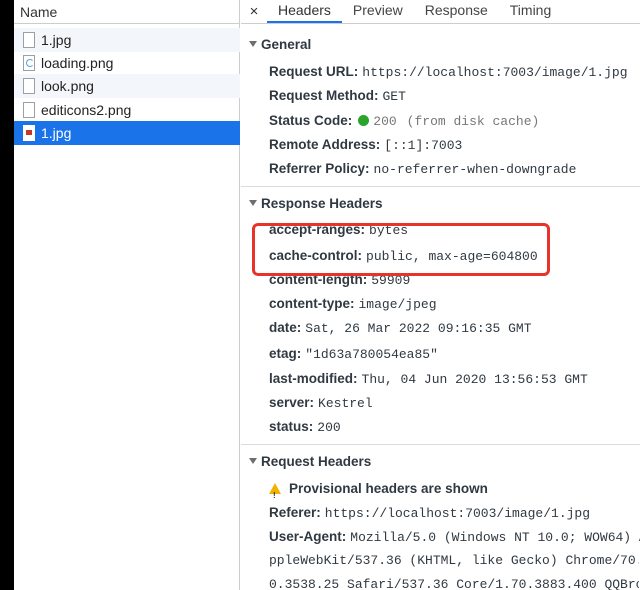 Image resolution: width=640 pixels, height=590 pixels. Describe the element at coordinates (67, 86) in the screenshot. I see `request-name: look.png` at that location.